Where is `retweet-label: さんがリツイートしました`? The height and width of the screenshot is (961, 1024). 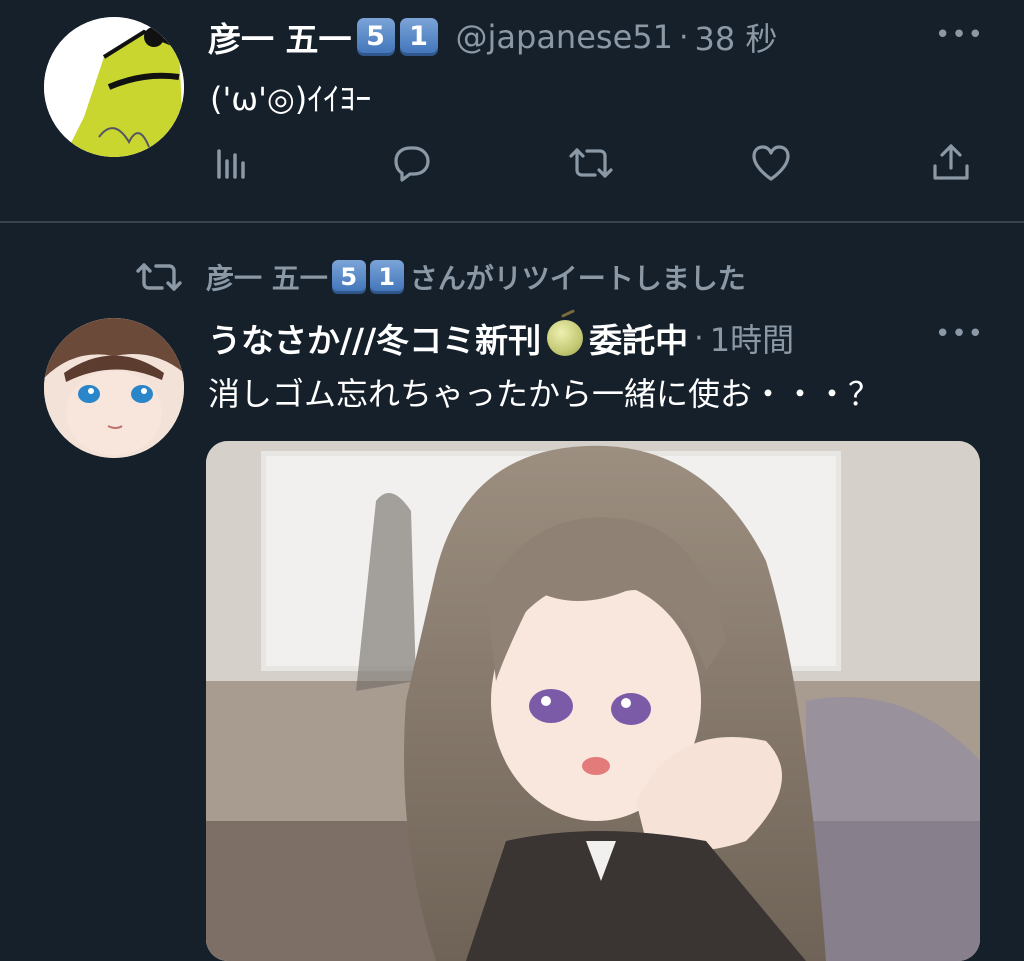
retweet-label: さんがリツイートしました is located at coordinates (577, 278).